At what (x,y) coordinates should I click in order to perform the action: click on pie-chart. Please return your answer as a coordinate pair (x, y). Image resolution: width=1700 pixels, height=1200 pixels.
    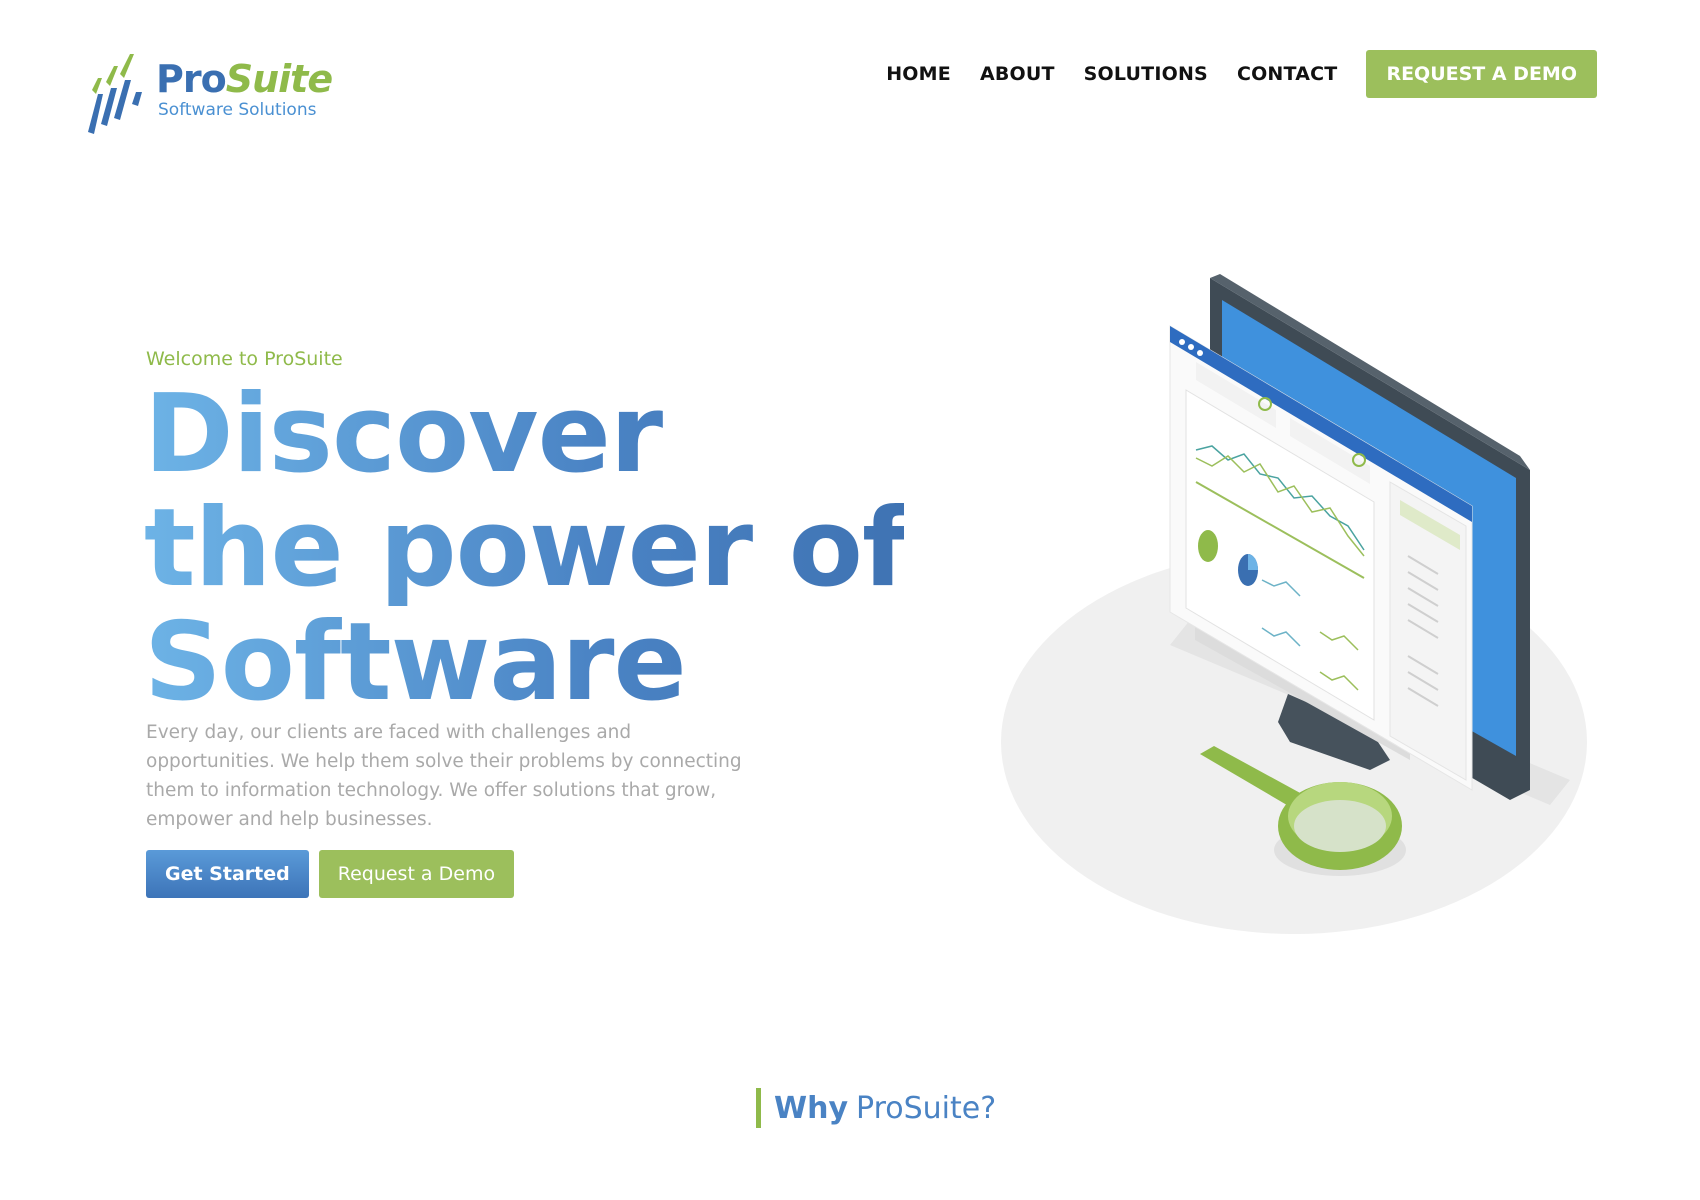
    Looking at the image, I should click on (1208, 546).